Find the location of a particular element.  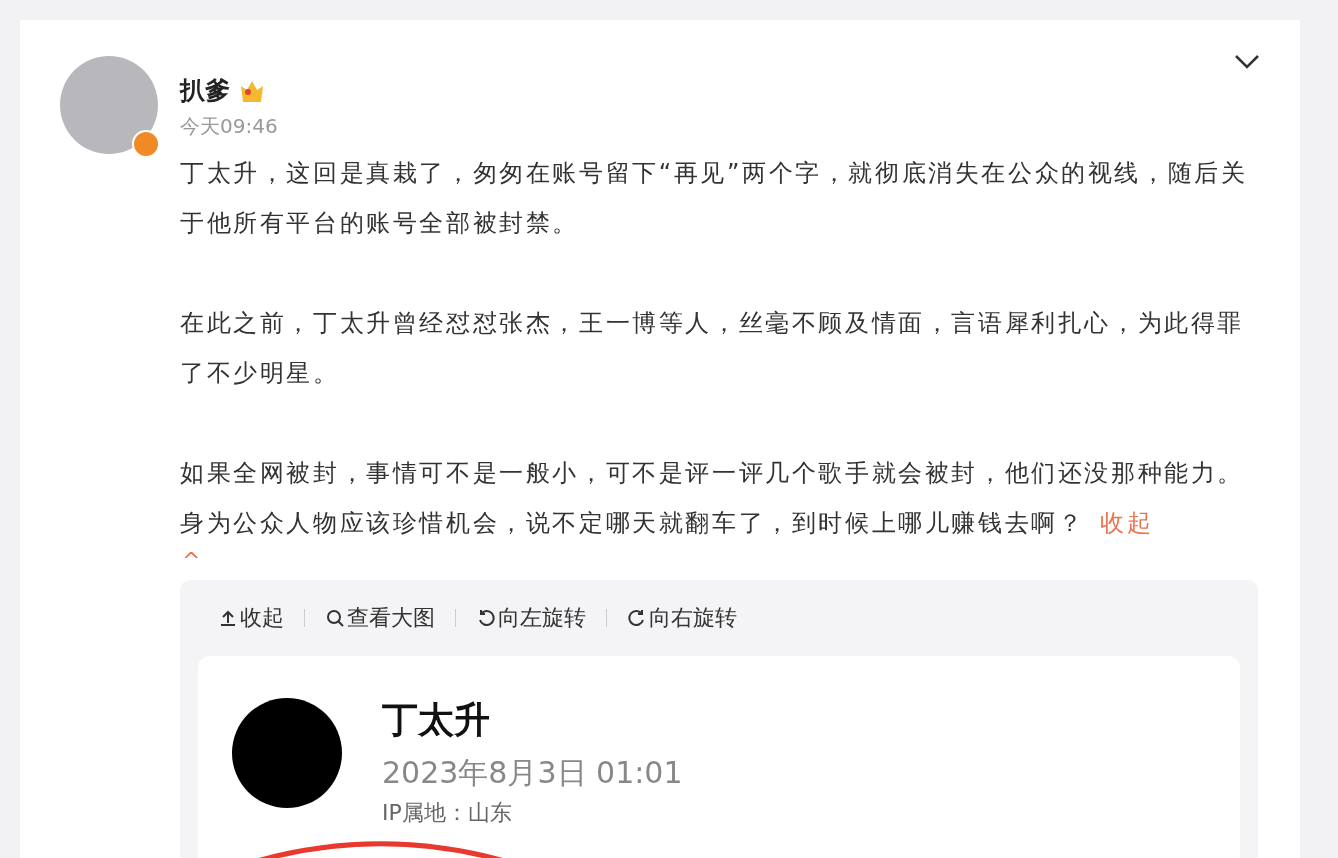

search-icon is located at coordinates (335, 618).